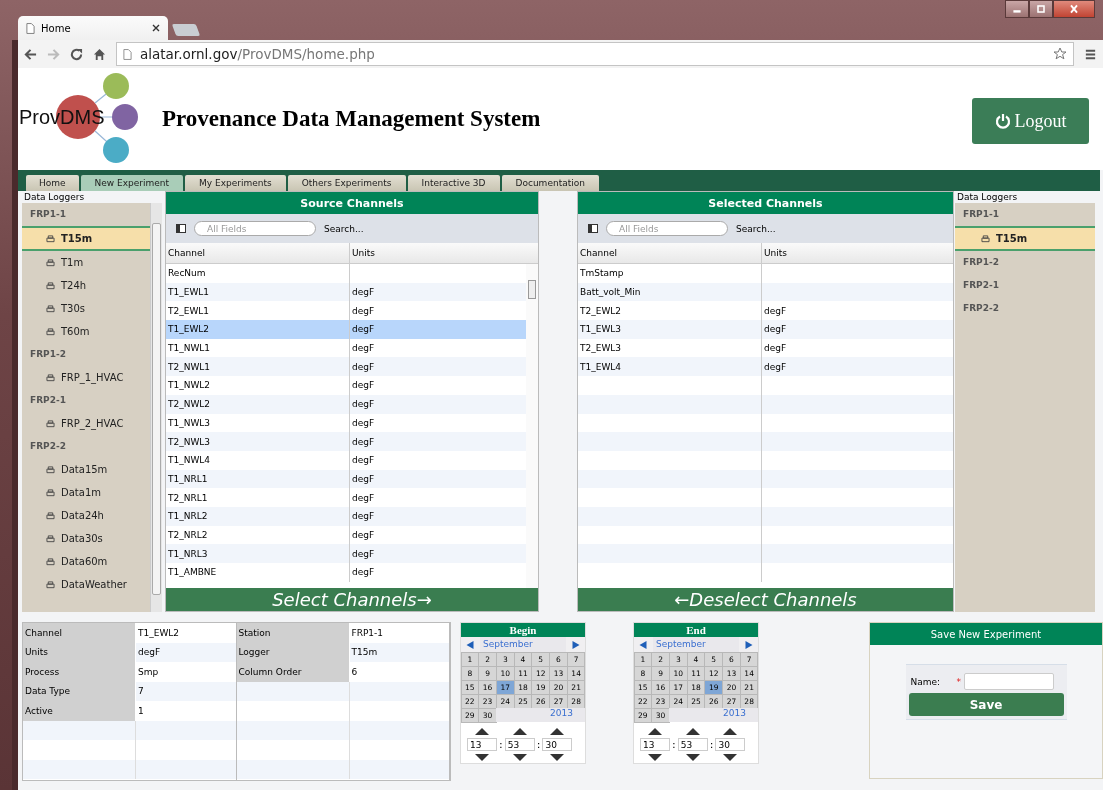 The height and width of the screenshot is (790, 1103). Describe the element at coordinates (1074, 9) in the screenshot. I see `close-window-button` at that location.